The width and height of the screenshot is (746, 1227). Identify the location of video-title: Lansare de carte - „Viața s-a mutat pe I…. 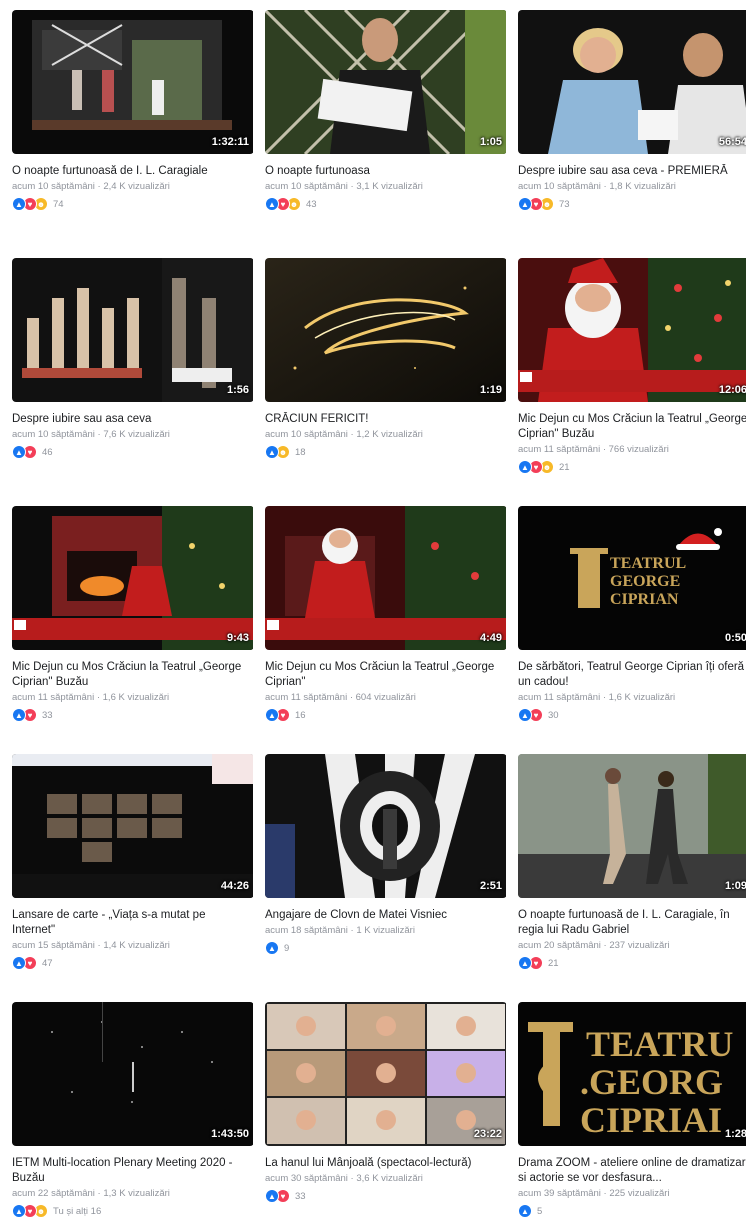
(130, 923).